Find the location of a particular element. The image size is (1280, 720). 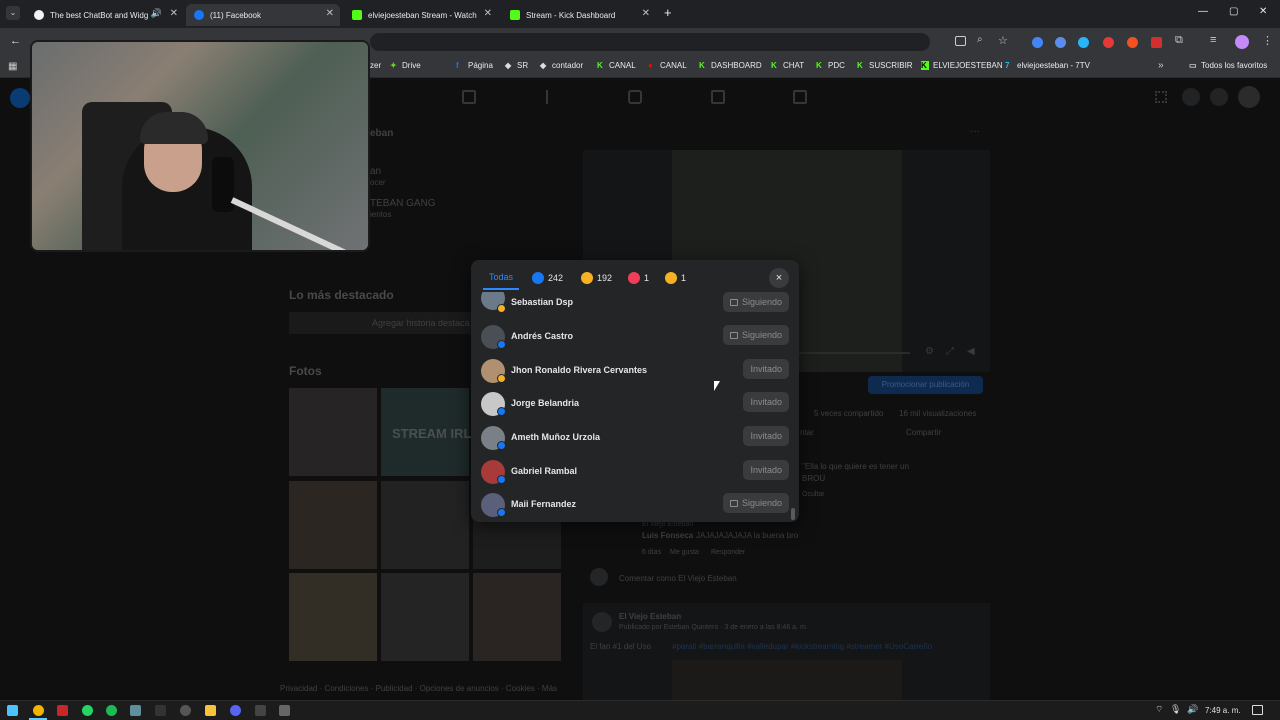

person-name: Gabriel Rambal is located at coordinates (544, 471).